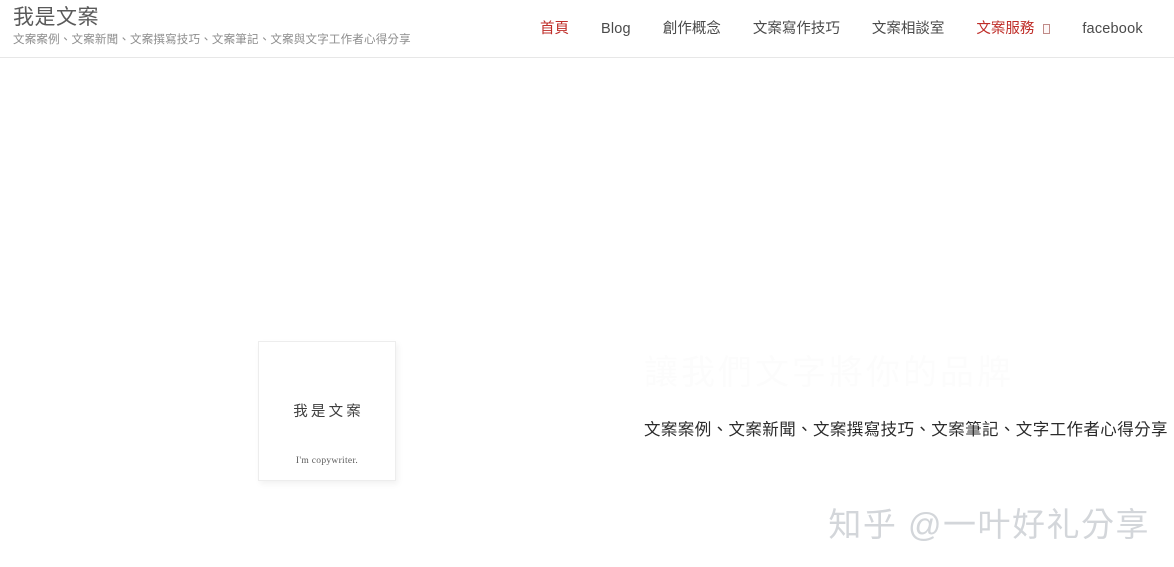 Image resolution: width=1174 pixels, height=567 pixels. I want to click on nav-item-blog-label: Blog, so click(616, 29).